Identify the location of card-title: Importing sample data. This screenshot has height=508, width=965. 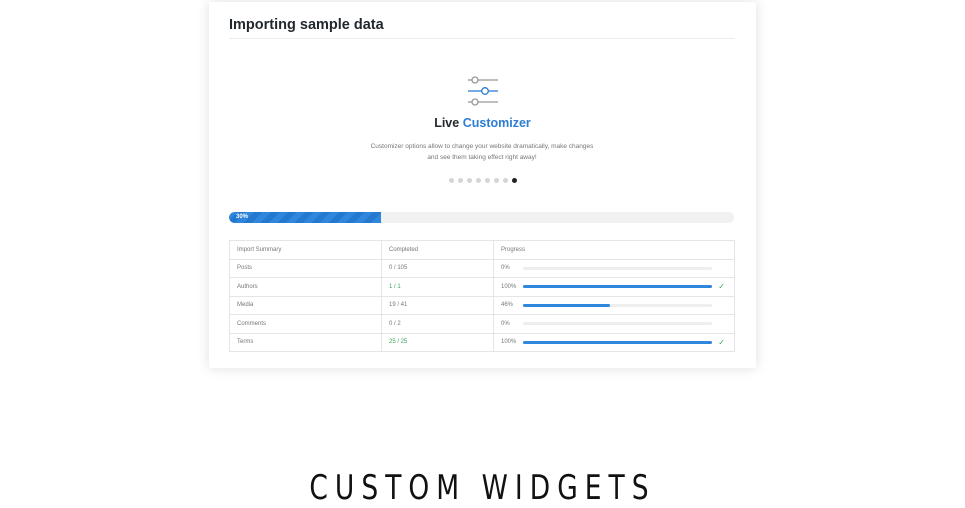
(306, 25).